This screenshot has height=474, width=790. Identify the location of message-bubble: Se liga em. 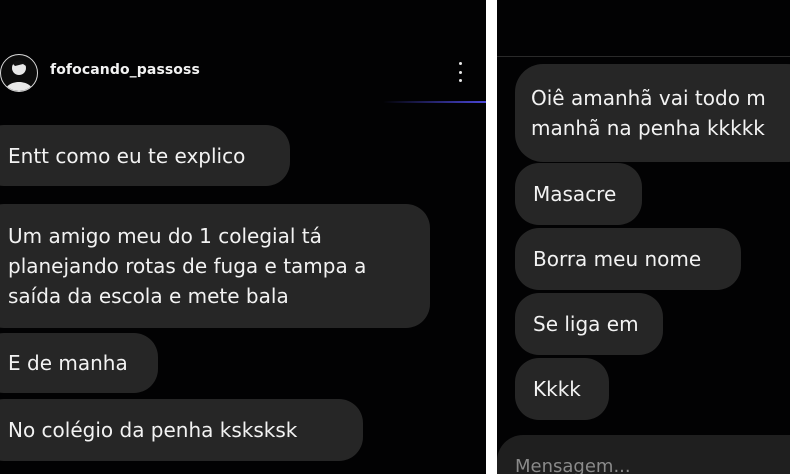
(589, 324).